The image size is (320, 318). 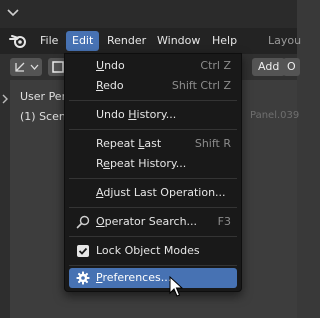 What do you see at coordinates (5, 99) in the screenshot?
I see `chevron-right-icon` at bounding box center [5, 99].